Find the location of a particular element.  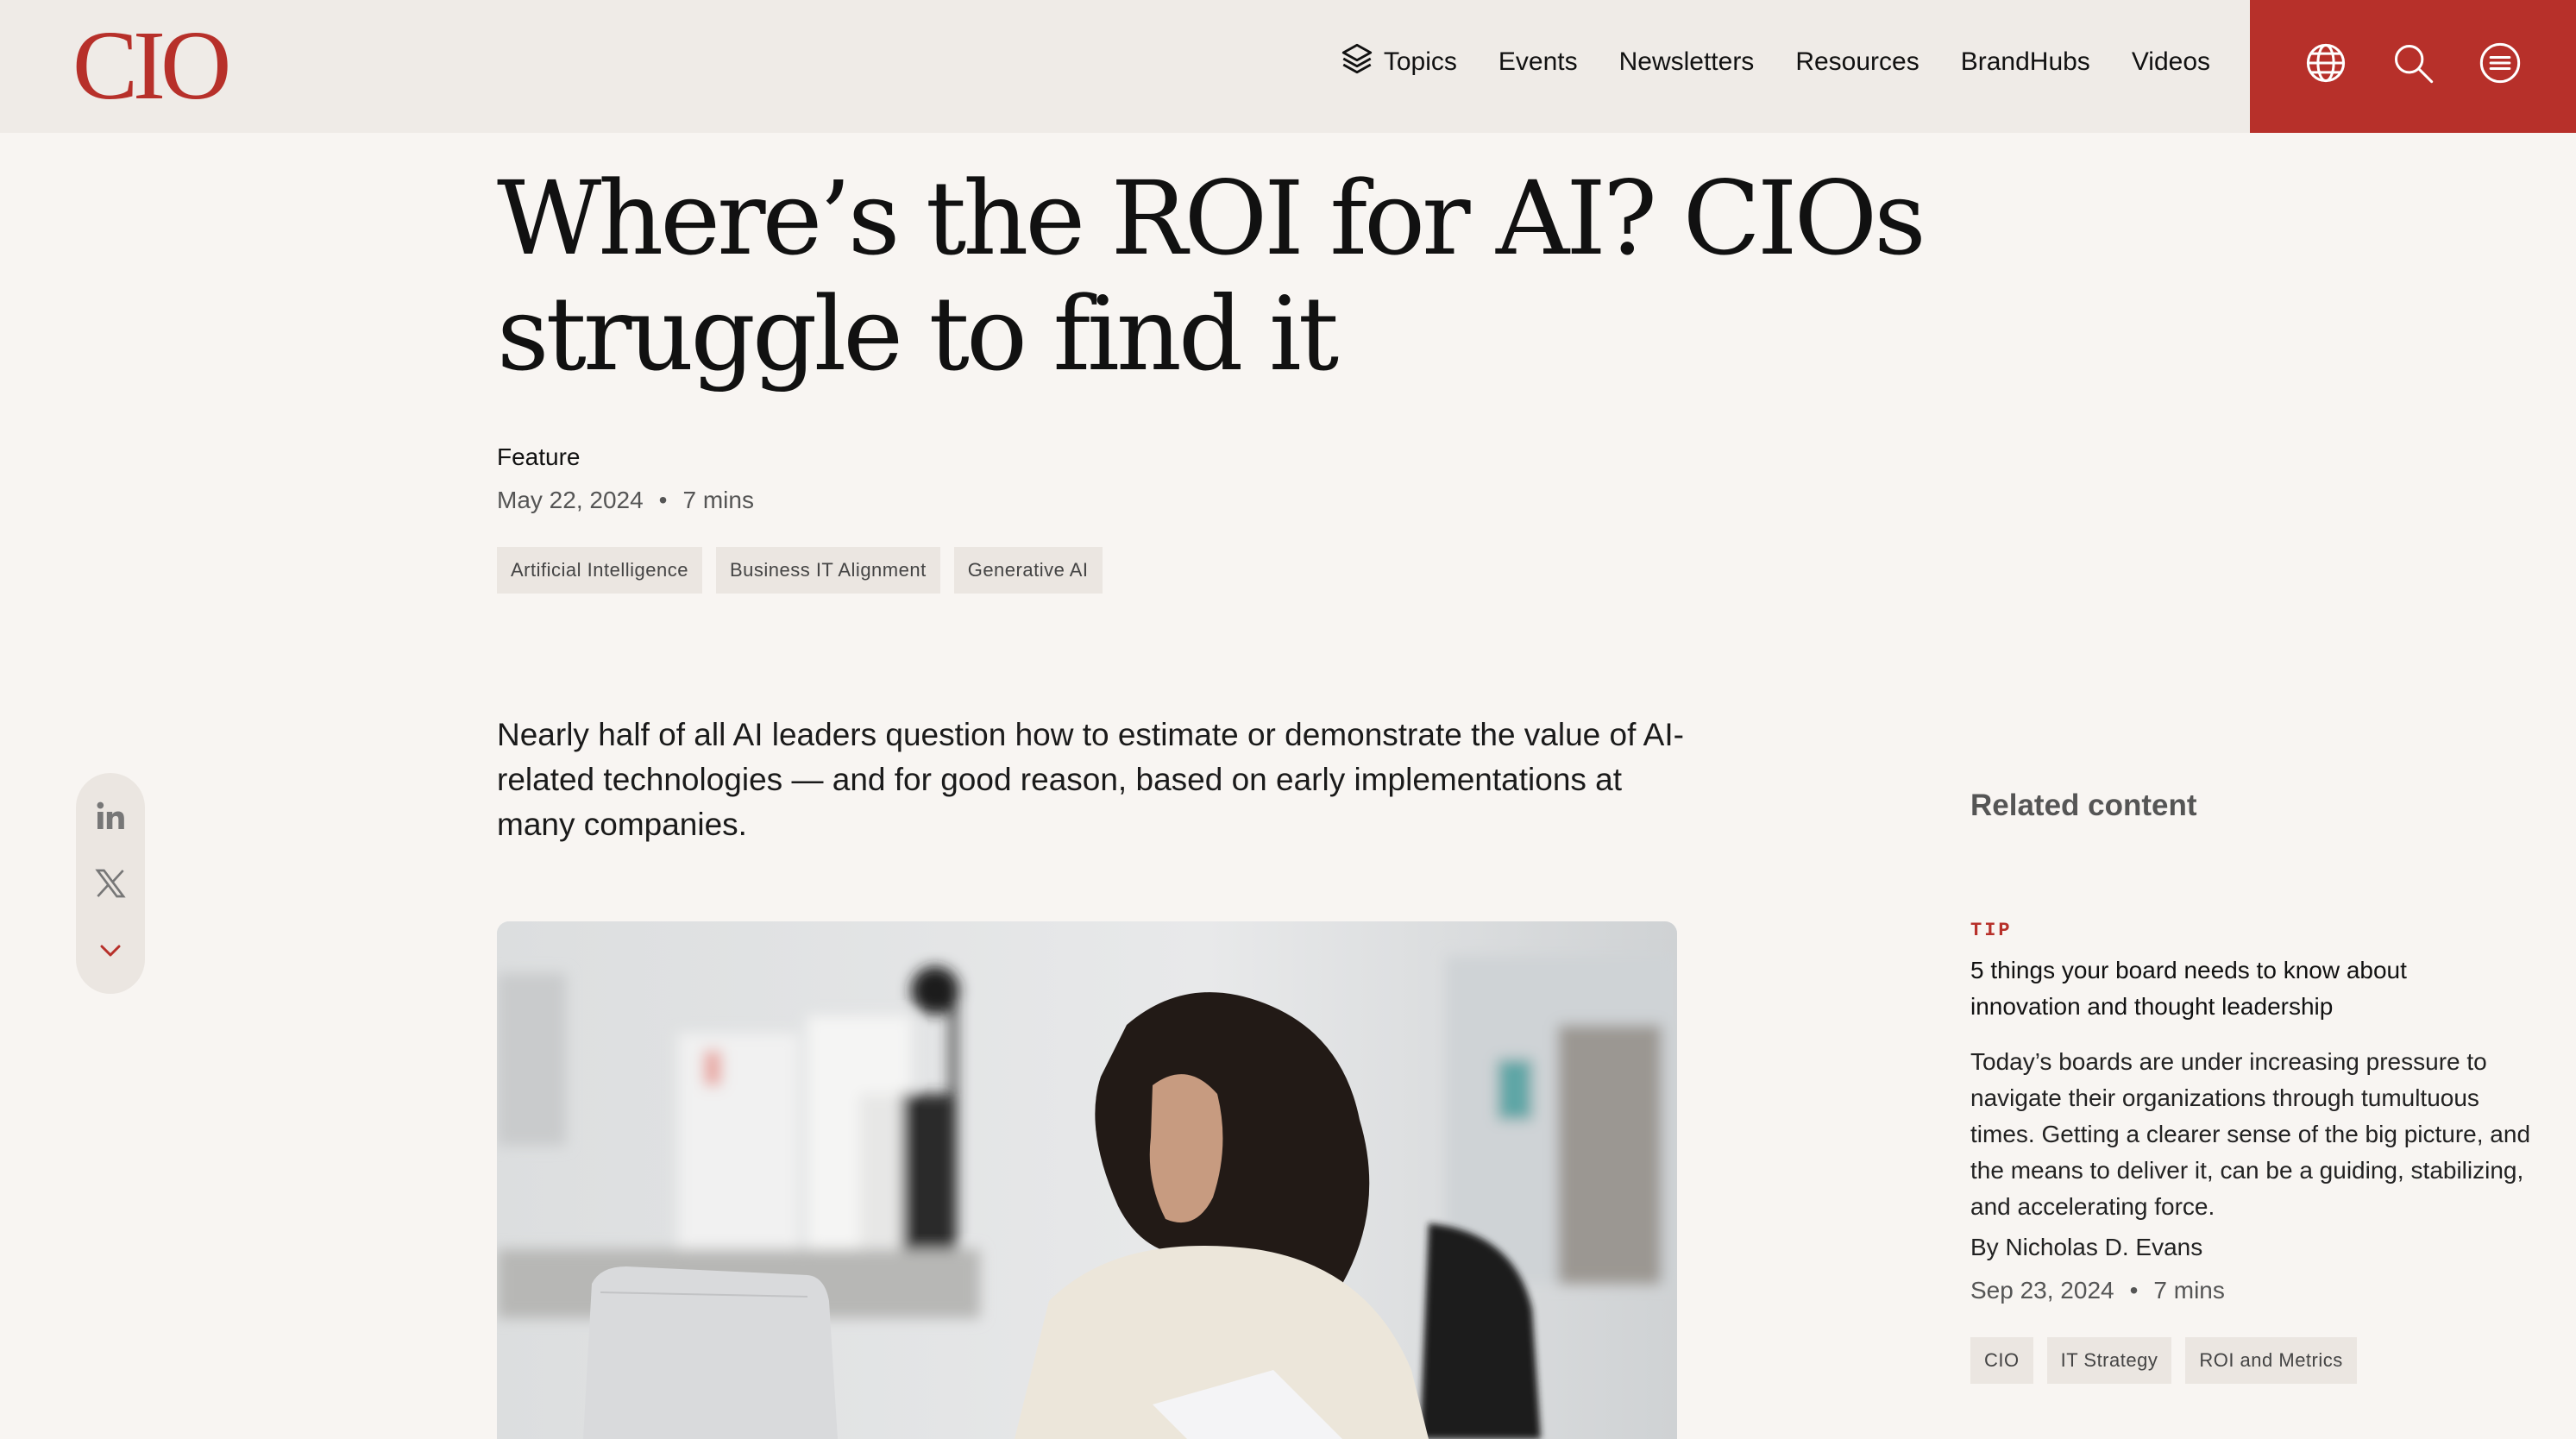

tag-chip: CIO is located at coordinates (2001, 1360).